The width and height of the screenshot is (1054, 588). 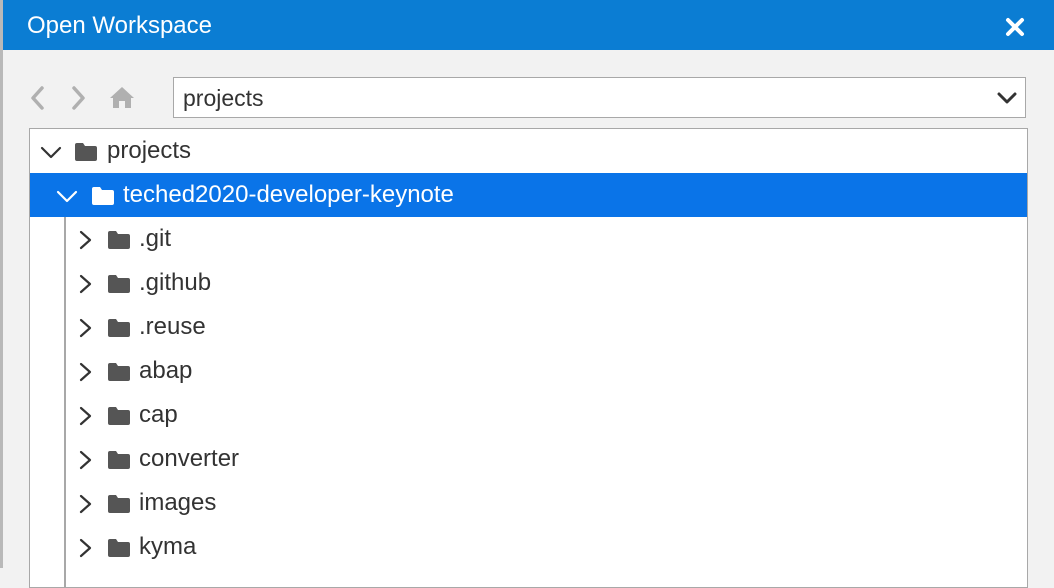 I want to click on home-icon, so click(x=122, y=97).